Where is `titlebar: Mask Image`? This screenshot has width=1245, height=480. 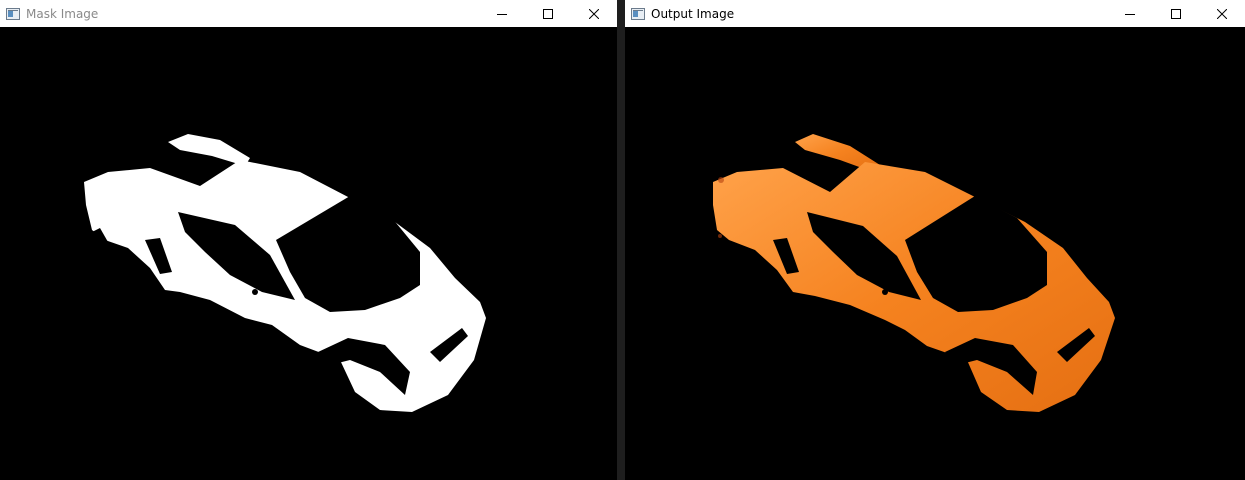 titlebar: Mask Image is located at coordinates (308, 13).